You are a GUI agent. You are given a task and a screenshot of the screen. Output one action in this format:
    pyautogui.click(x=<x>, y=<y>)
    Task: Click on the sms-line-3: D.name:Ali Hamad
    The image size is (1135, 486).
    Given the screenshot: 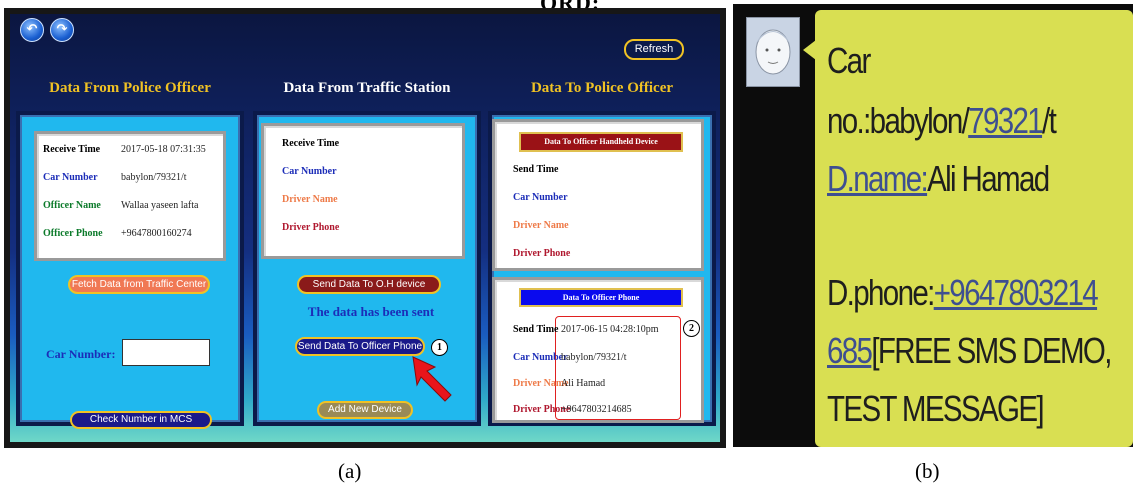 What is the action you would take?
    pyautogui.click(x=938, y=179)
    